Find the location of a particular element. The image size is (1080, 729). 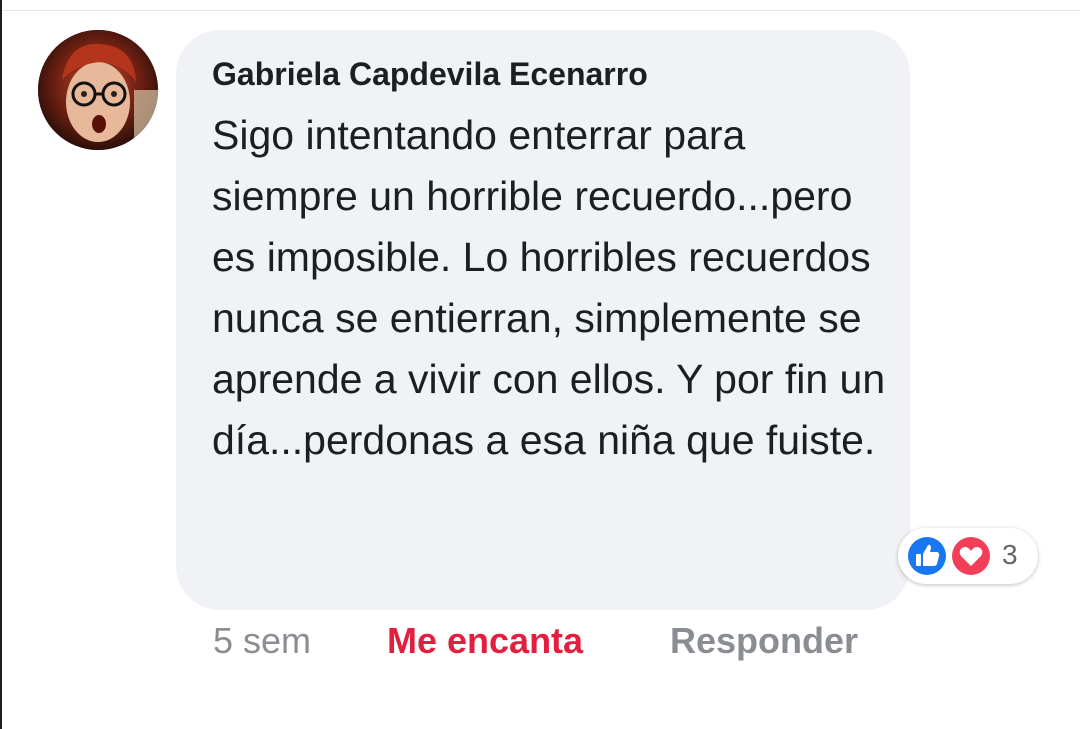

comment-timestamp: 5 sem is located at coordinates (262, 641).